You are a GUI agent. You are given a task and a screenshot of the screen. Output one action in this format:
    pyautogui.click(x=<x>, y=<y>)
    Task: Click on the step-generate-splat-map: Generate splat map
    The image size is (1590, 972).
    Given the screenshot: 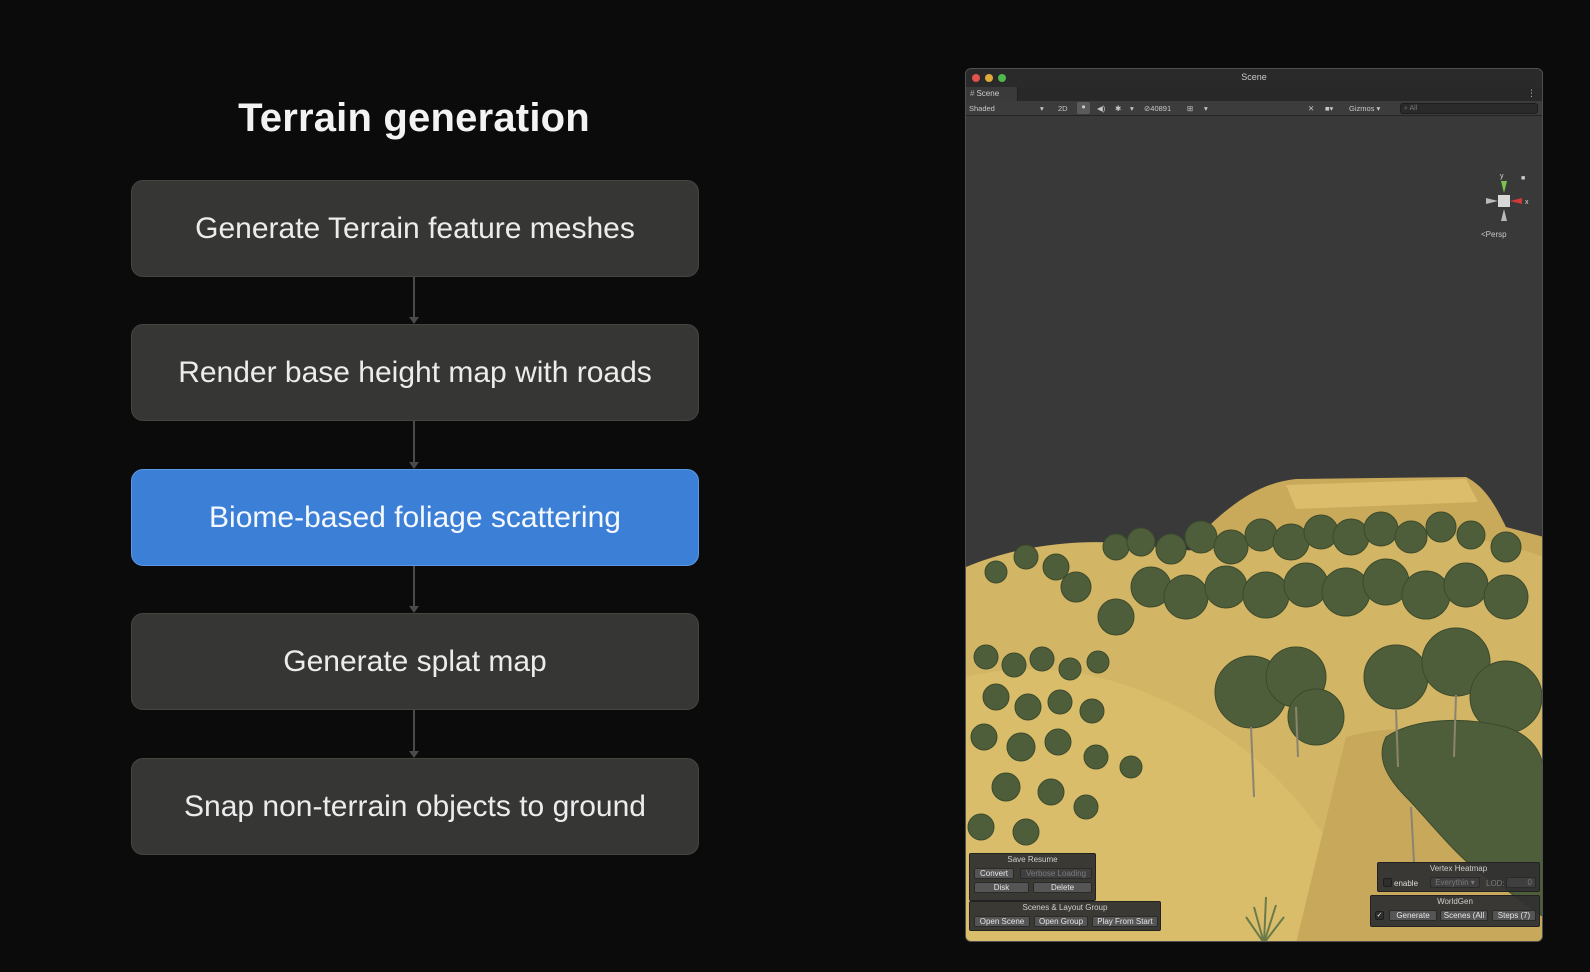 What is the action you would take?
    pyautogui.click(x=415, y=661)
    